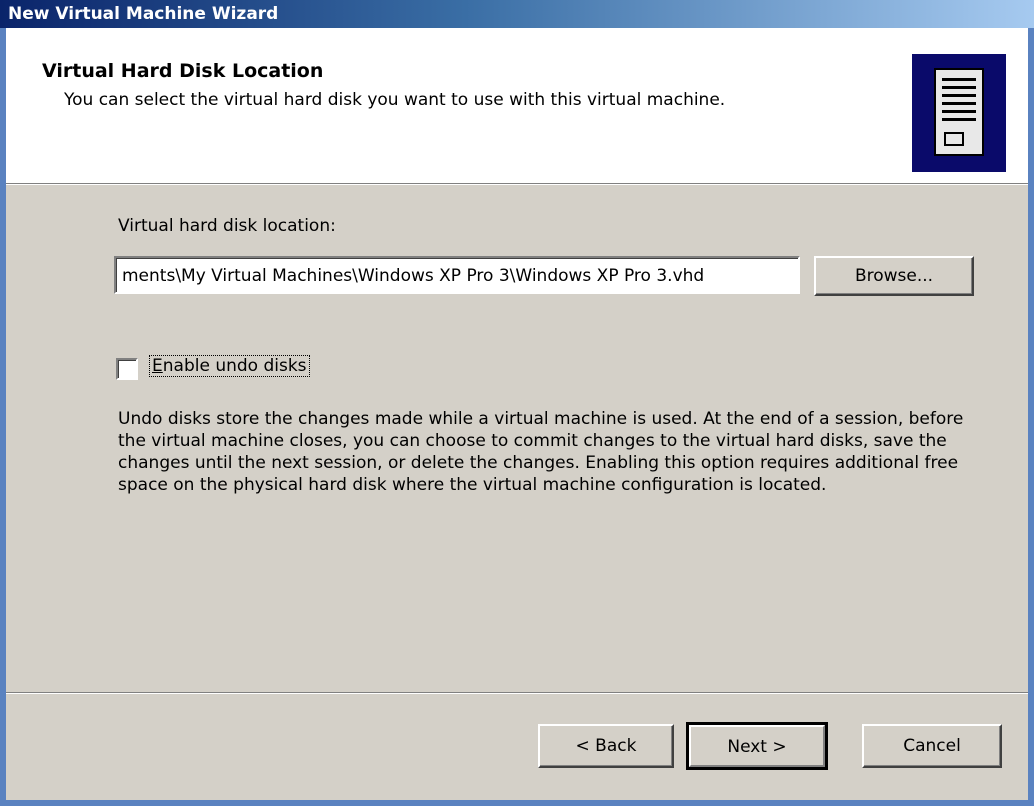 This screenshot has height=806, width=1034. What do you see at coordinates (227, 226) in the screenshot?
I see `location-label: Virtual hard disk location:` at bounding box center [227, 226].